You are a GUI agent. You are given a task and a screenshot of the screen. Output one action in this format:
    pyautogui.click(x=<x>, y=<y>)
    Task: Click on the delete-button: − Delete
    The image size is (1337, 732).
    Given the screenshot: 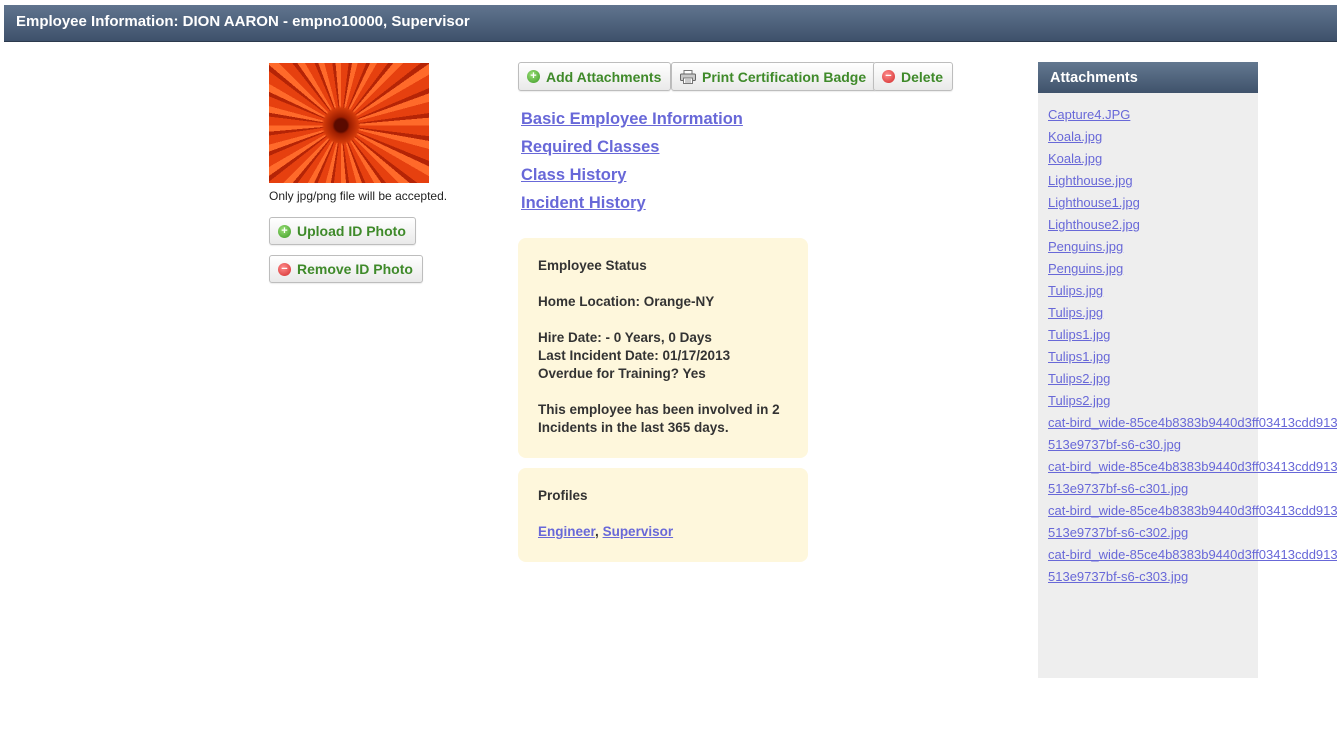 What is the action you would take?
    pyautogui.click(x=913, y=76)
    